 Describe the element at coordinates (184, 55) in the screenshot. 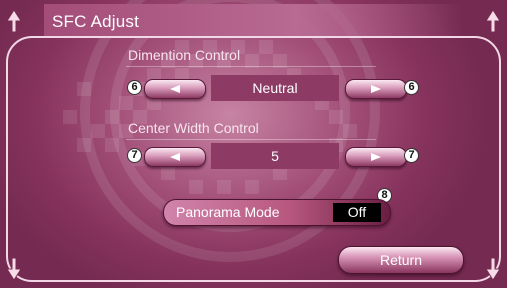

I see `dimension-control-label: Dimention Control` at that location.